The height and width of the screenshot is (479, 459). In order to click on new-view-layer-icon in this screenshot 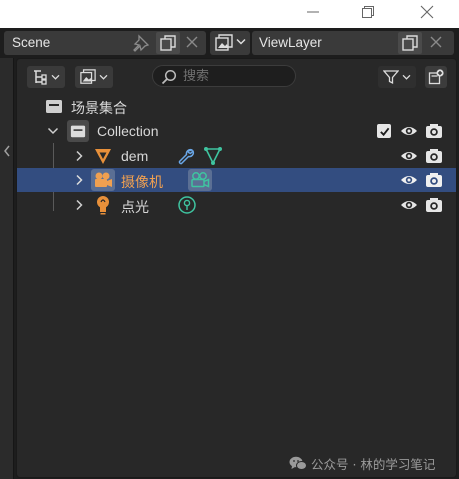, I will do `click(410, 43)`.